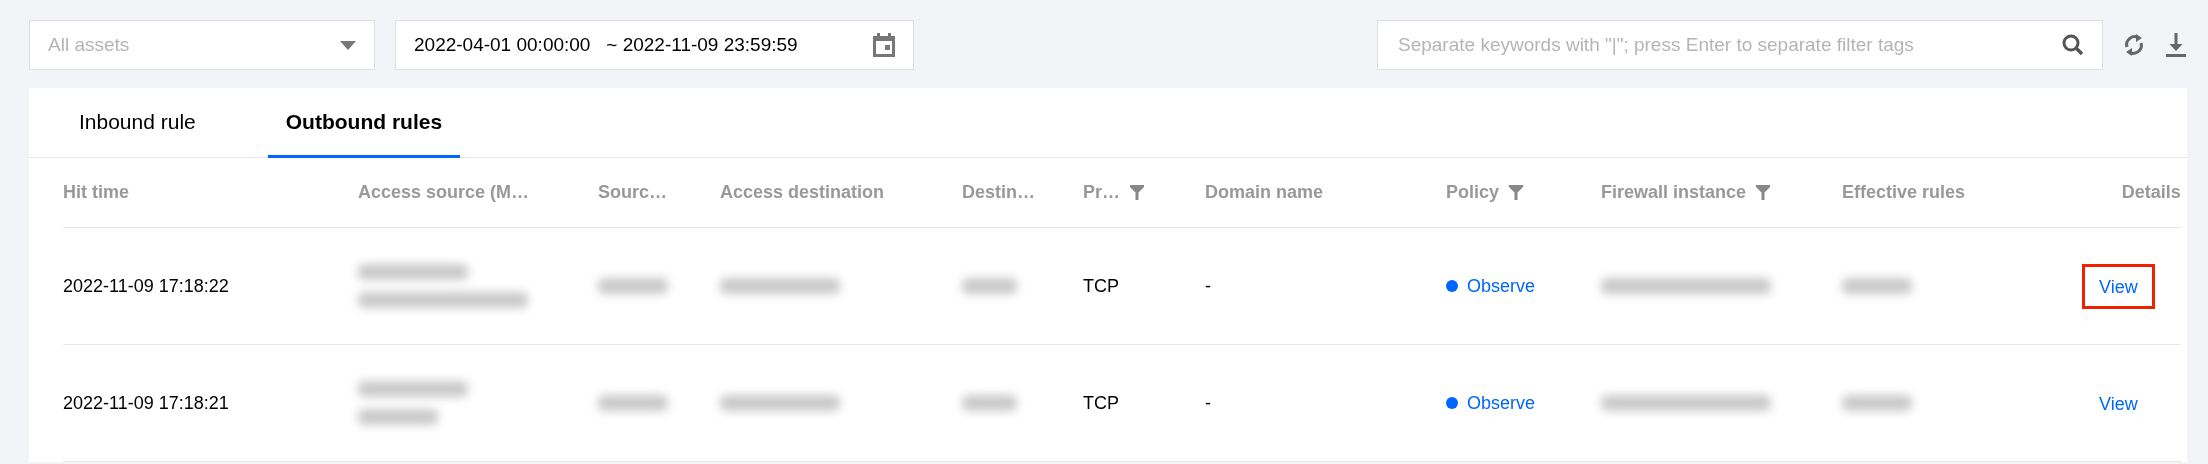 The width and height of the screenshot is (2208, 464). Describe the element at coordinates (654, 45) in the screenshot. I see `date-range-field: 2022-04-01 00:00:00 ~ 2022-11-09 23:59:59` at that location.